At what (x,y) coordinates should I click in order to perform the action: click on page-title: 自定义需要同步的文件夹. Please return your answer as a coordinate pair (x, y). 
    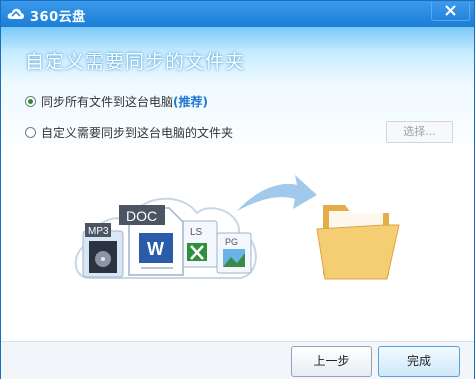
    Looking at the image, I should click on (135, 62).